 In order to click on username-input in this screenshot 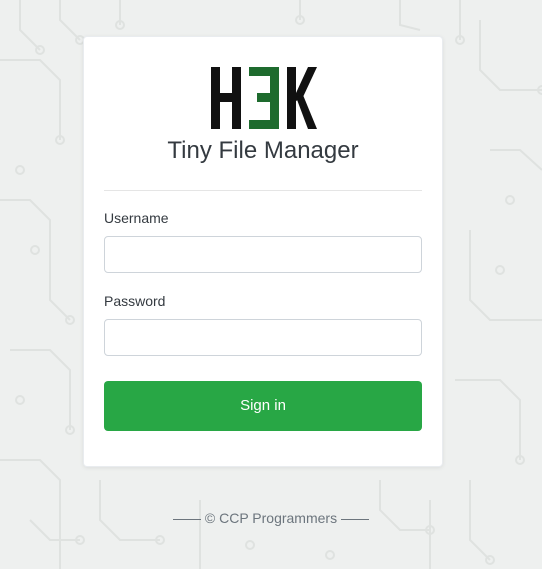, I will do `click(263, 254)`.